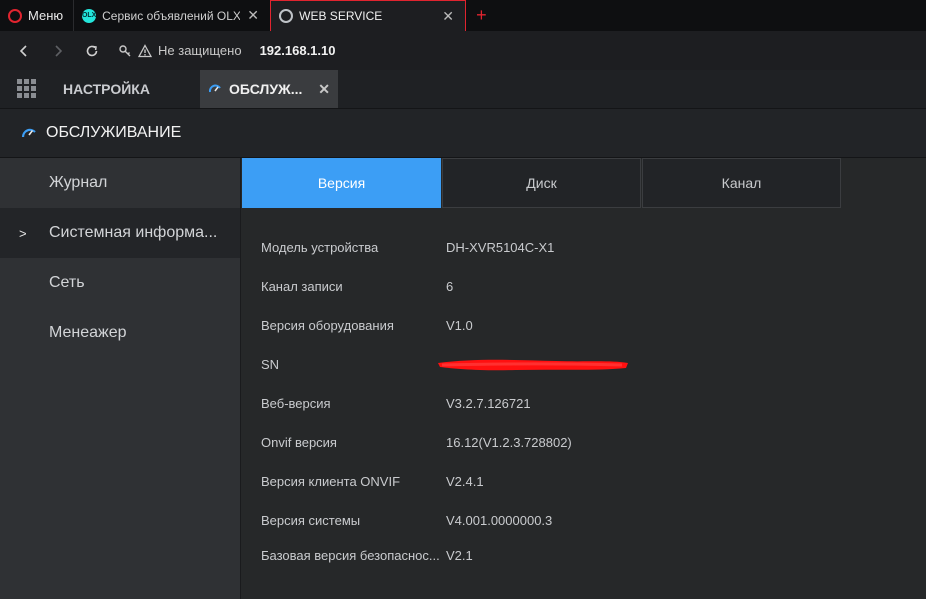 The height and width of the screenshot is (599, 926). What do you see at coordinates (450, 286) in the screenshot?
I see `info-value: 6` at bounding box center [450, 286].